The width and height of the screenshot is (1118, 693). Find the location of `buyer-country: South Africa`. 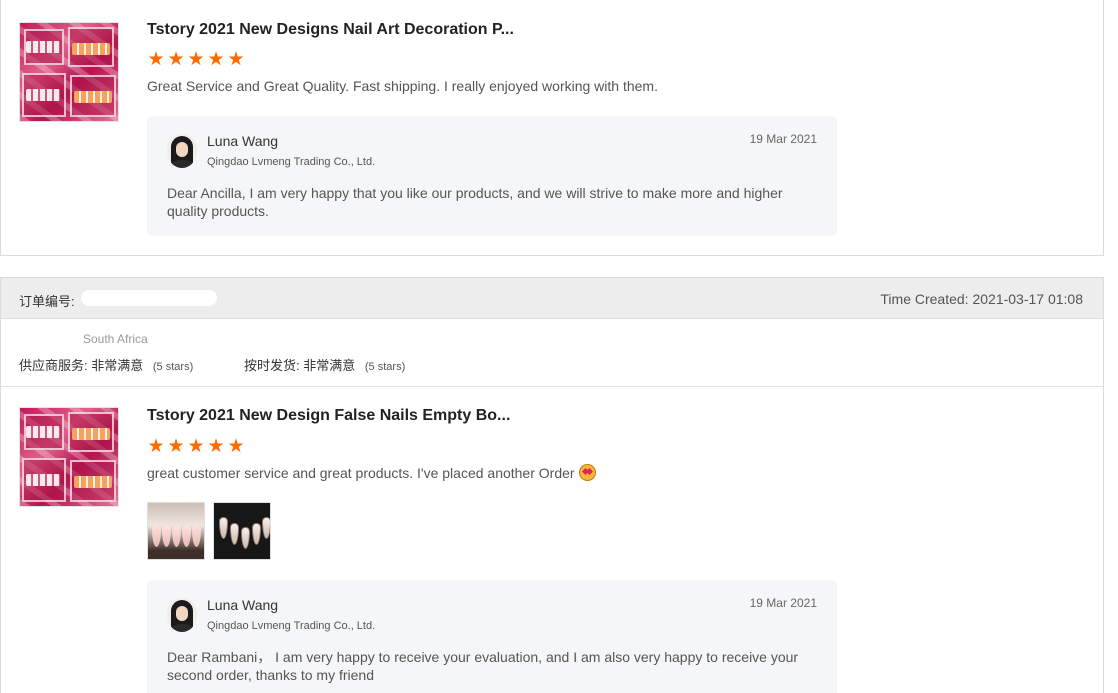

buyer-country: South Africa is located at coordinates (115, 339).